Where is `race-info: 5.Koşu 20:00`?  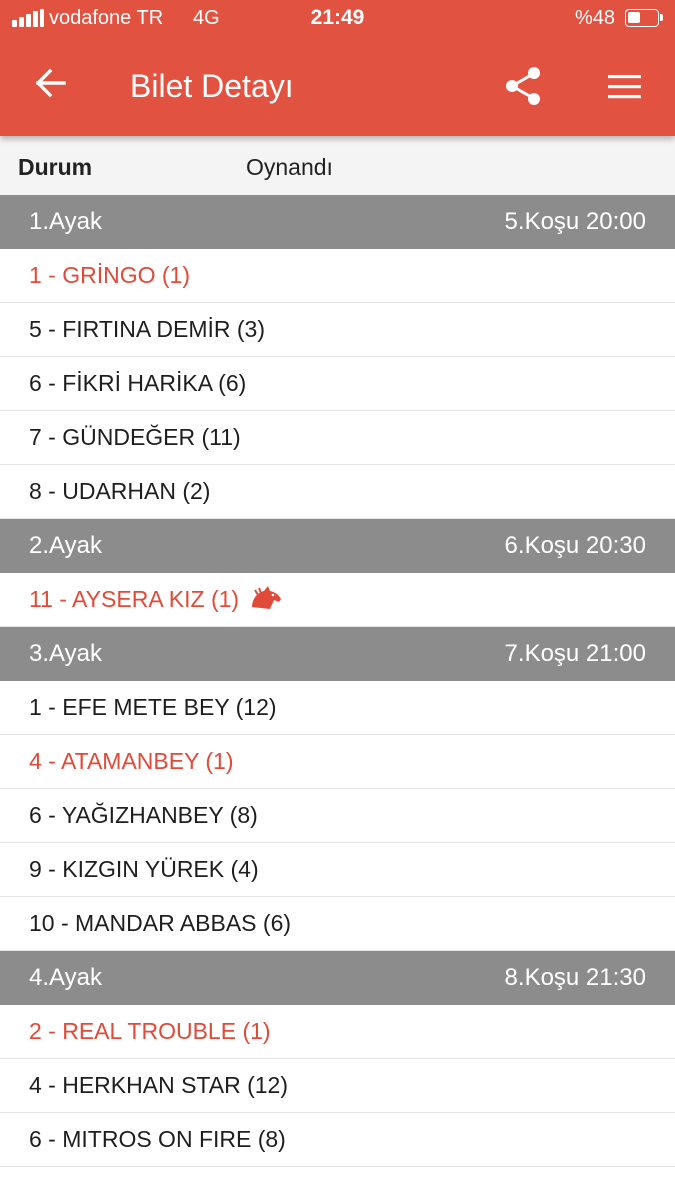
race-info: 5.Koşu 20:00 is located at coordinates (575, 221).